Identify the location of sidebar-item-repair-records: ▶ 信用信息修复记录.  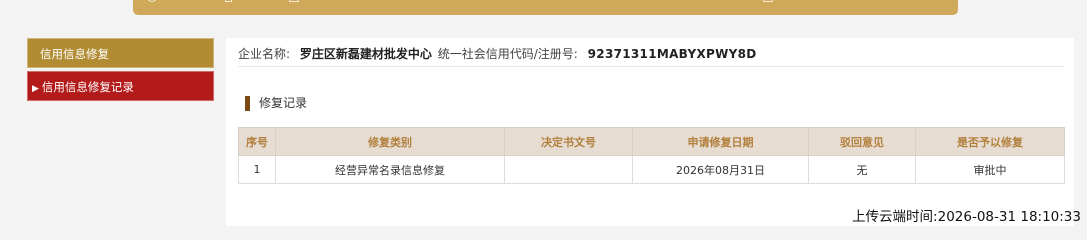
(120, 86).